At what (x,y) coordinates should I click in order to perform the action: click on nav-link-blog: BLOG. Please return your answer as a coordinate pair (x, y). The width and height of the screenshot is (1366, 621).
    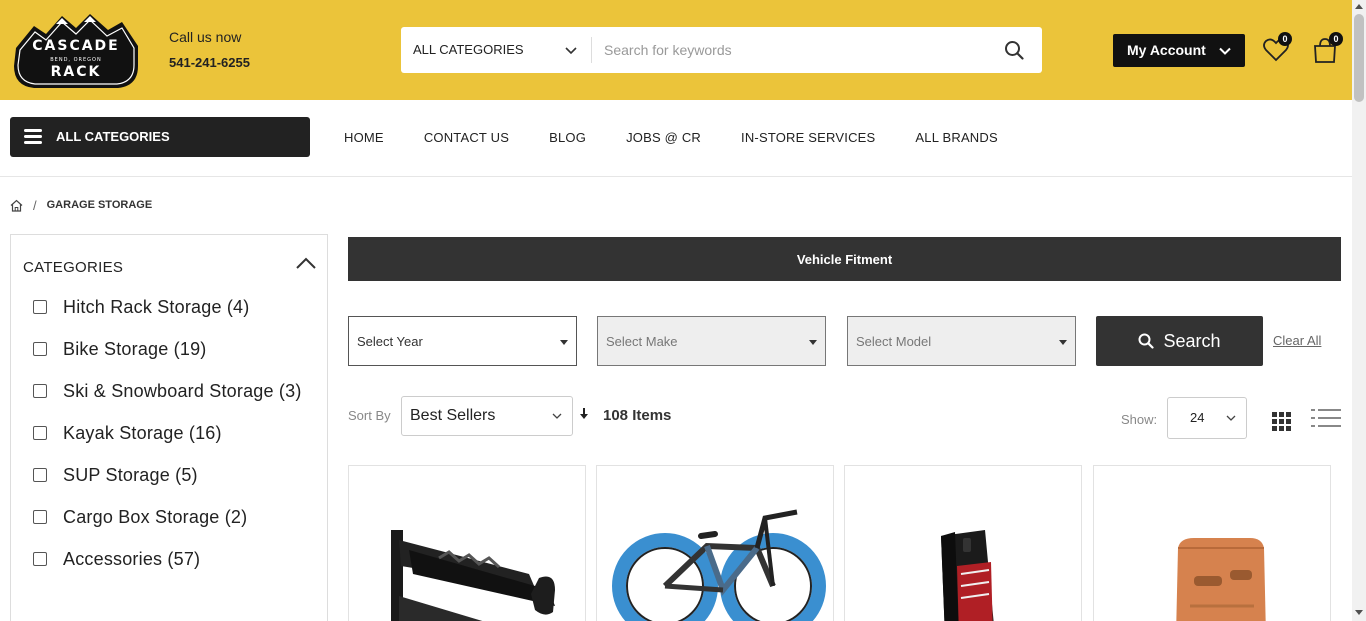
    Looking at the image, I should click on (567, 137).